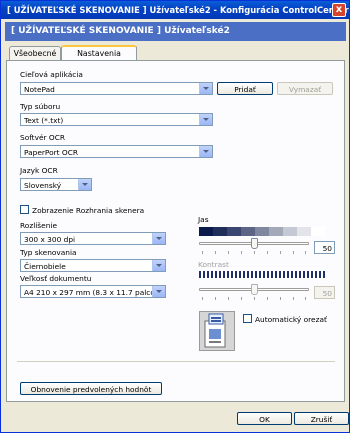  I want to click on scan-type-select: Čiernobiele, so click(93, 265).